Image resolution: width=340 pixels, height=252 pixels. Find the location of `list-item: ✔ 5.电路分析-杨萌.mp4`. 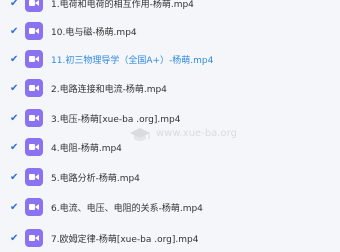

list-item: ✔ 5.电路分析-杨萌.mp4 is located at coordinates (170, 177).